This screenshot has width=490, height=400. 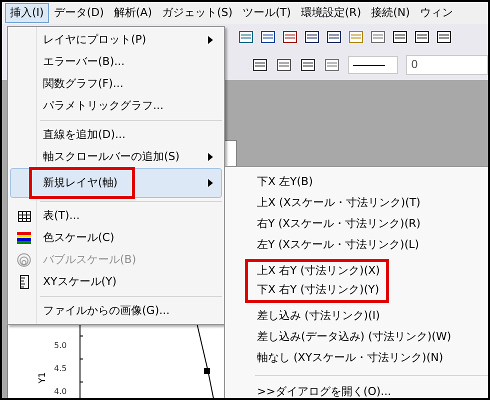 I want to click on submenu-item: 左Y (Xスケール・寸法リンク)(L), so click(x=337, y=245).